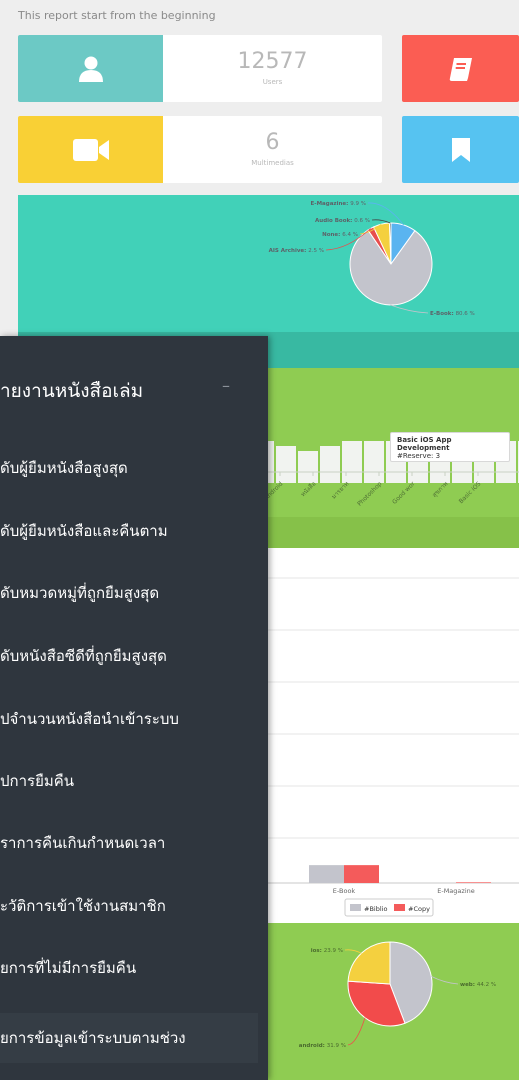  I want to click on tooltip-title: Basic iOS App Development, so click(424, 444).